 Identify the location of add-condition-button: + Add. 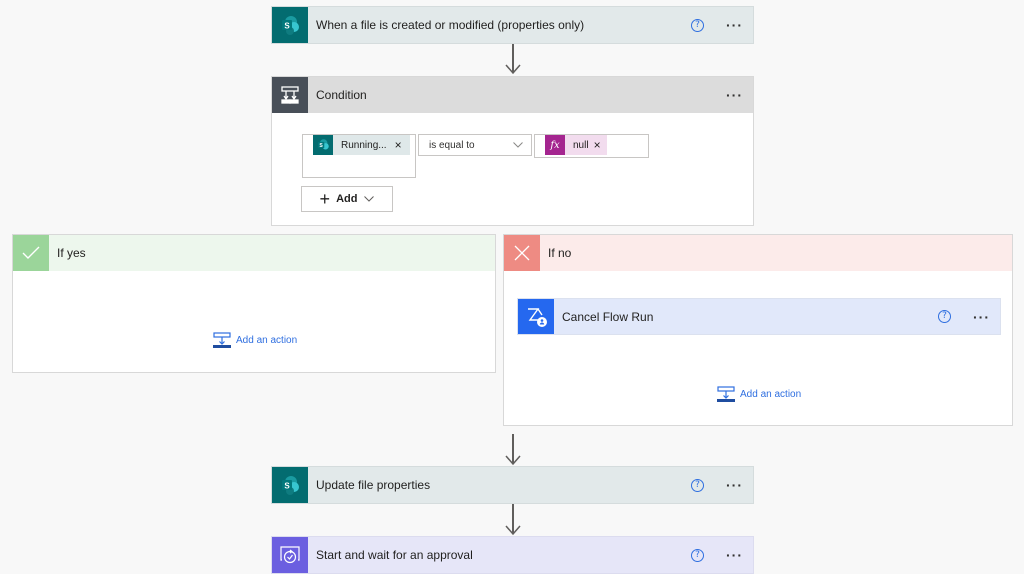
(347, 199).